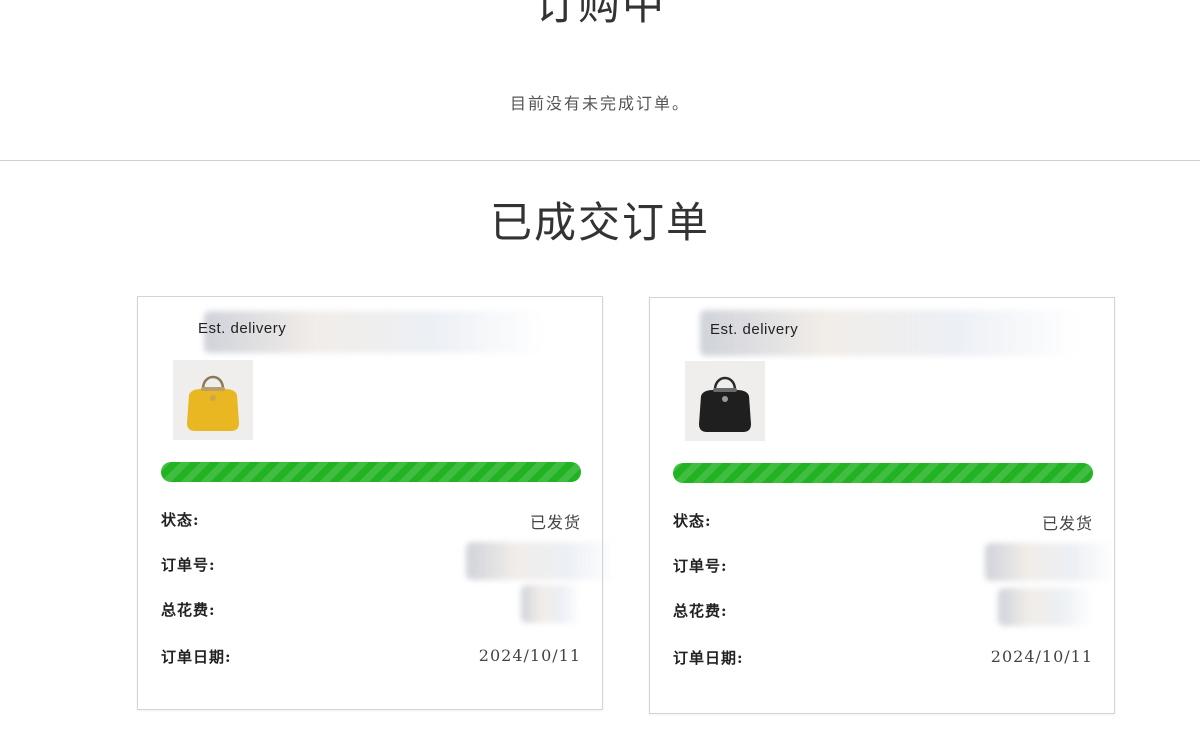  Describe the element at coordinates (599, 14) in the screenshot. I see `in-progress-title: 订购中` at that location.